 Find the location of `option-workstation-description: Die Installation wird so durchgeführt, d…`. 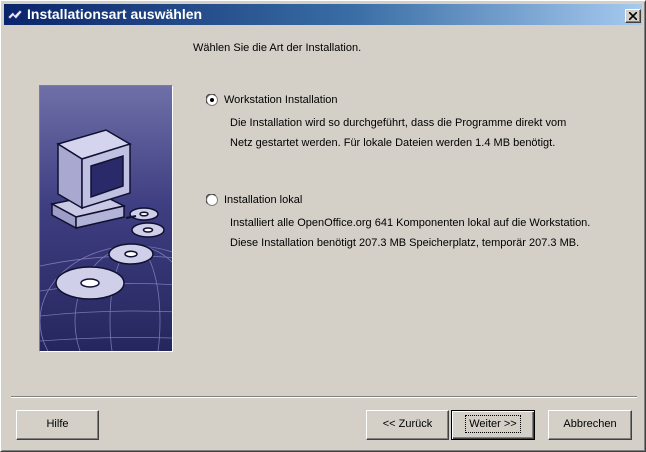

option-workstation-description: Die Installation wird so durchgeführt, d… is located at coordinates (398, 133).